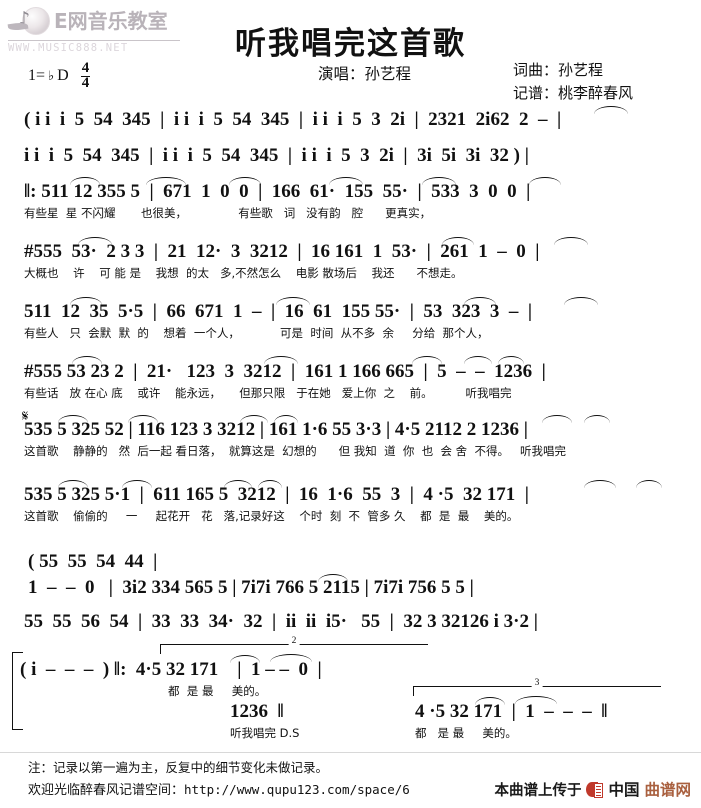  Describe the element at coordinates (85, 82) in the screenshot. I see `meter-denominator: 4` at that location.